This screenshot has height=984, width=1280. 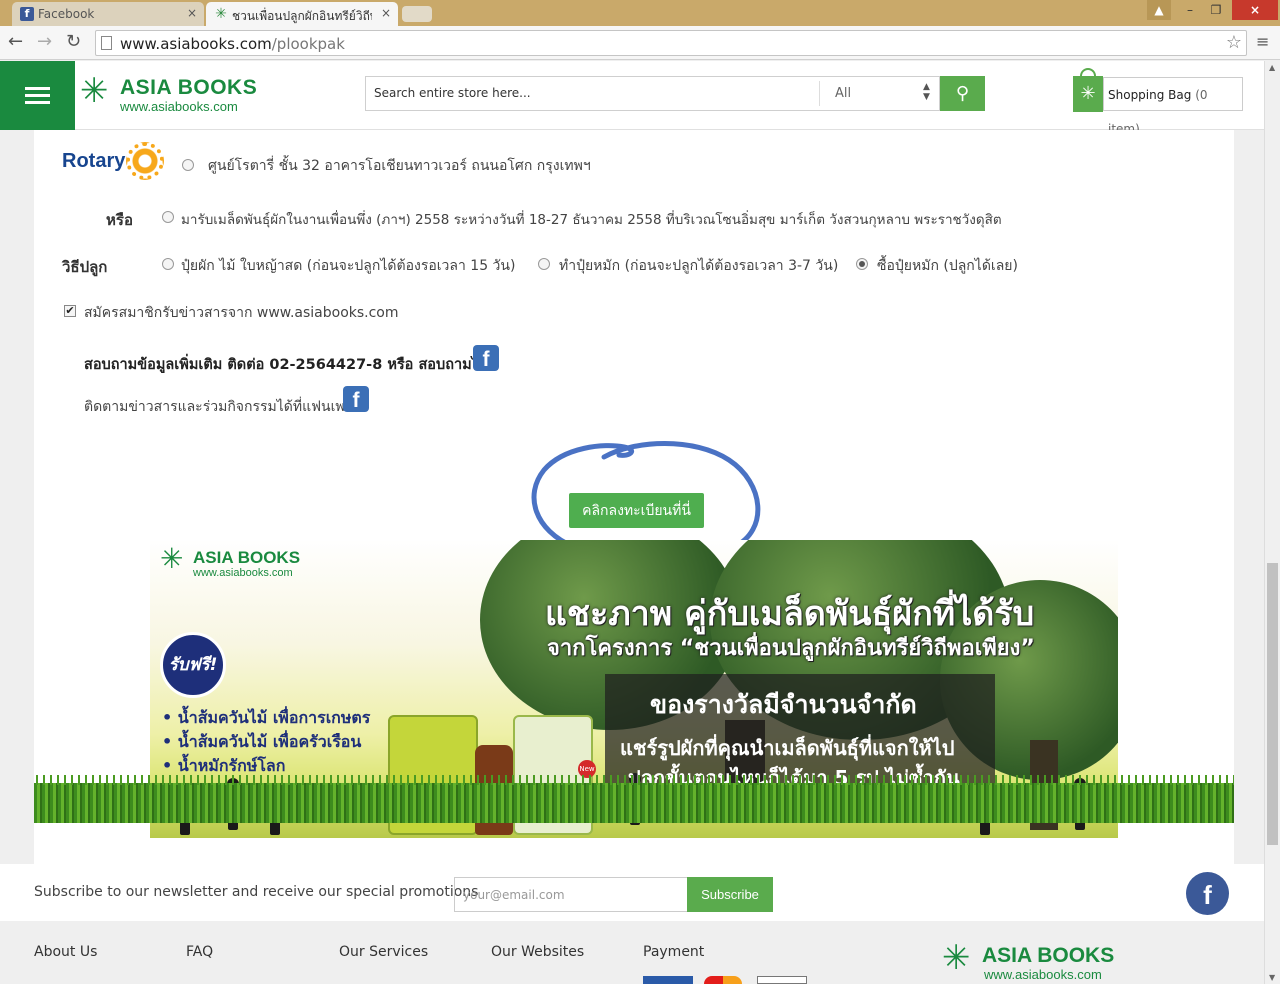 What do you see at coordinates (37, 95) in the screenshot?
I see `hamburger-menu-button` at bounding box center [37, 95].